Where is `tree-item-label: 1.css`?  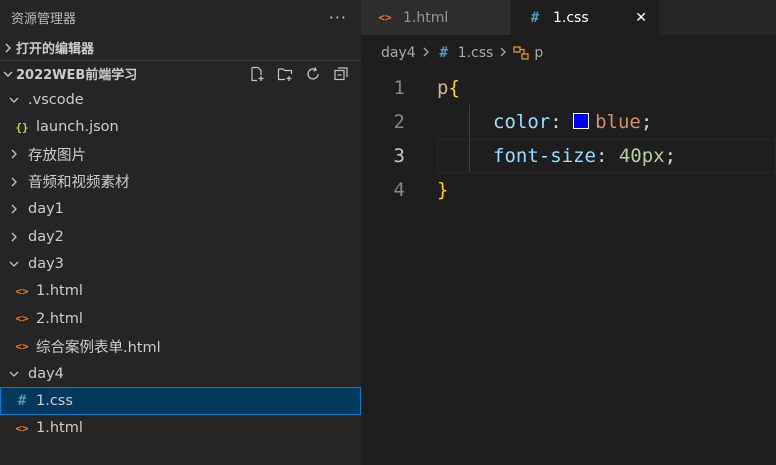 tree-item-label: 1.css is located at coordinates (54, 400).